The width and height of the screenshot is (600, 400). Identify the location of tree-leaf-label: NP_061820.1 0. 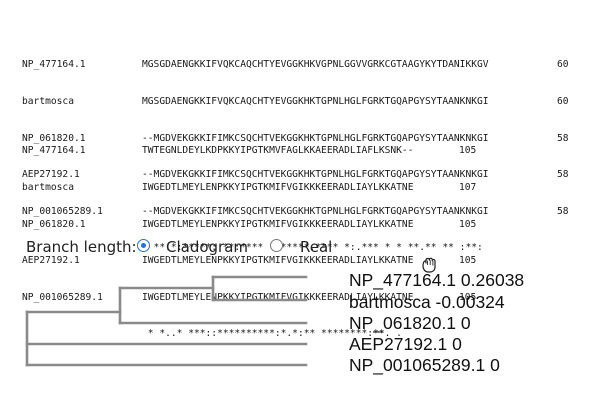
(410, 323).